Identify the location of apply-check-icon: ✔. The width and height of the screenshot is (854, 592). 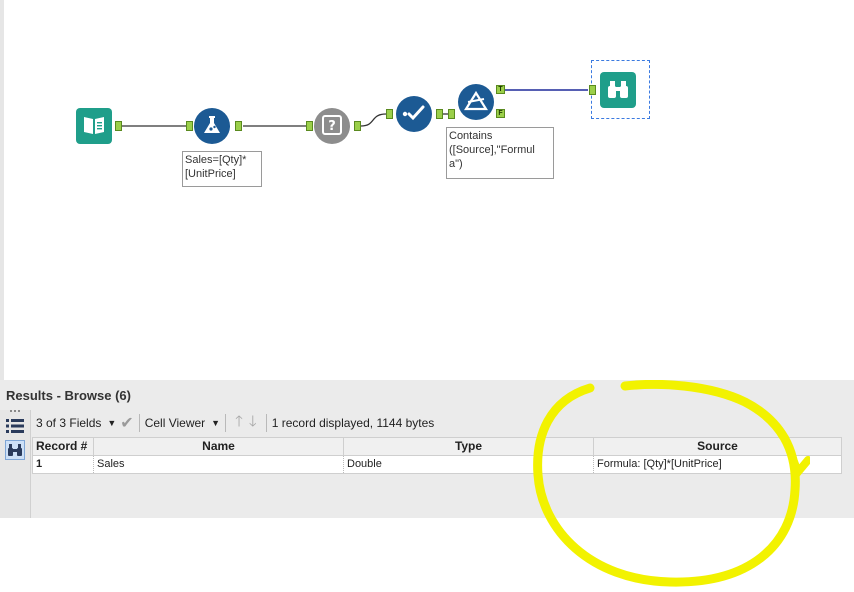
(126, 423).